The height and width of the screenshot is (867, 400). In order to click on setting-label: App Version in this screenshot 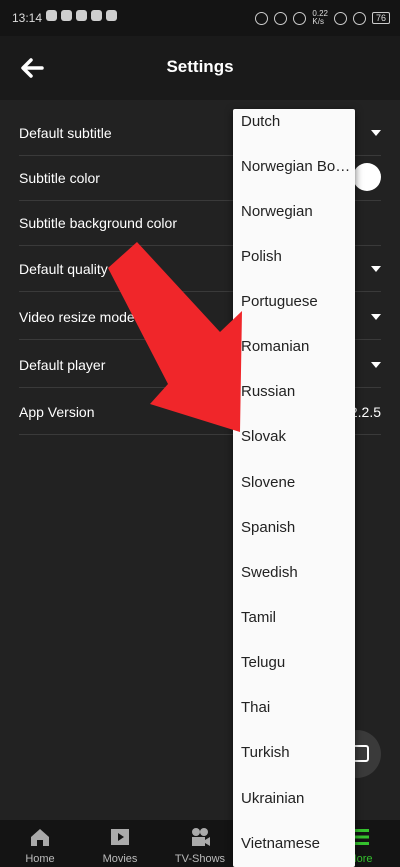, I will do `click(57, 412)`.